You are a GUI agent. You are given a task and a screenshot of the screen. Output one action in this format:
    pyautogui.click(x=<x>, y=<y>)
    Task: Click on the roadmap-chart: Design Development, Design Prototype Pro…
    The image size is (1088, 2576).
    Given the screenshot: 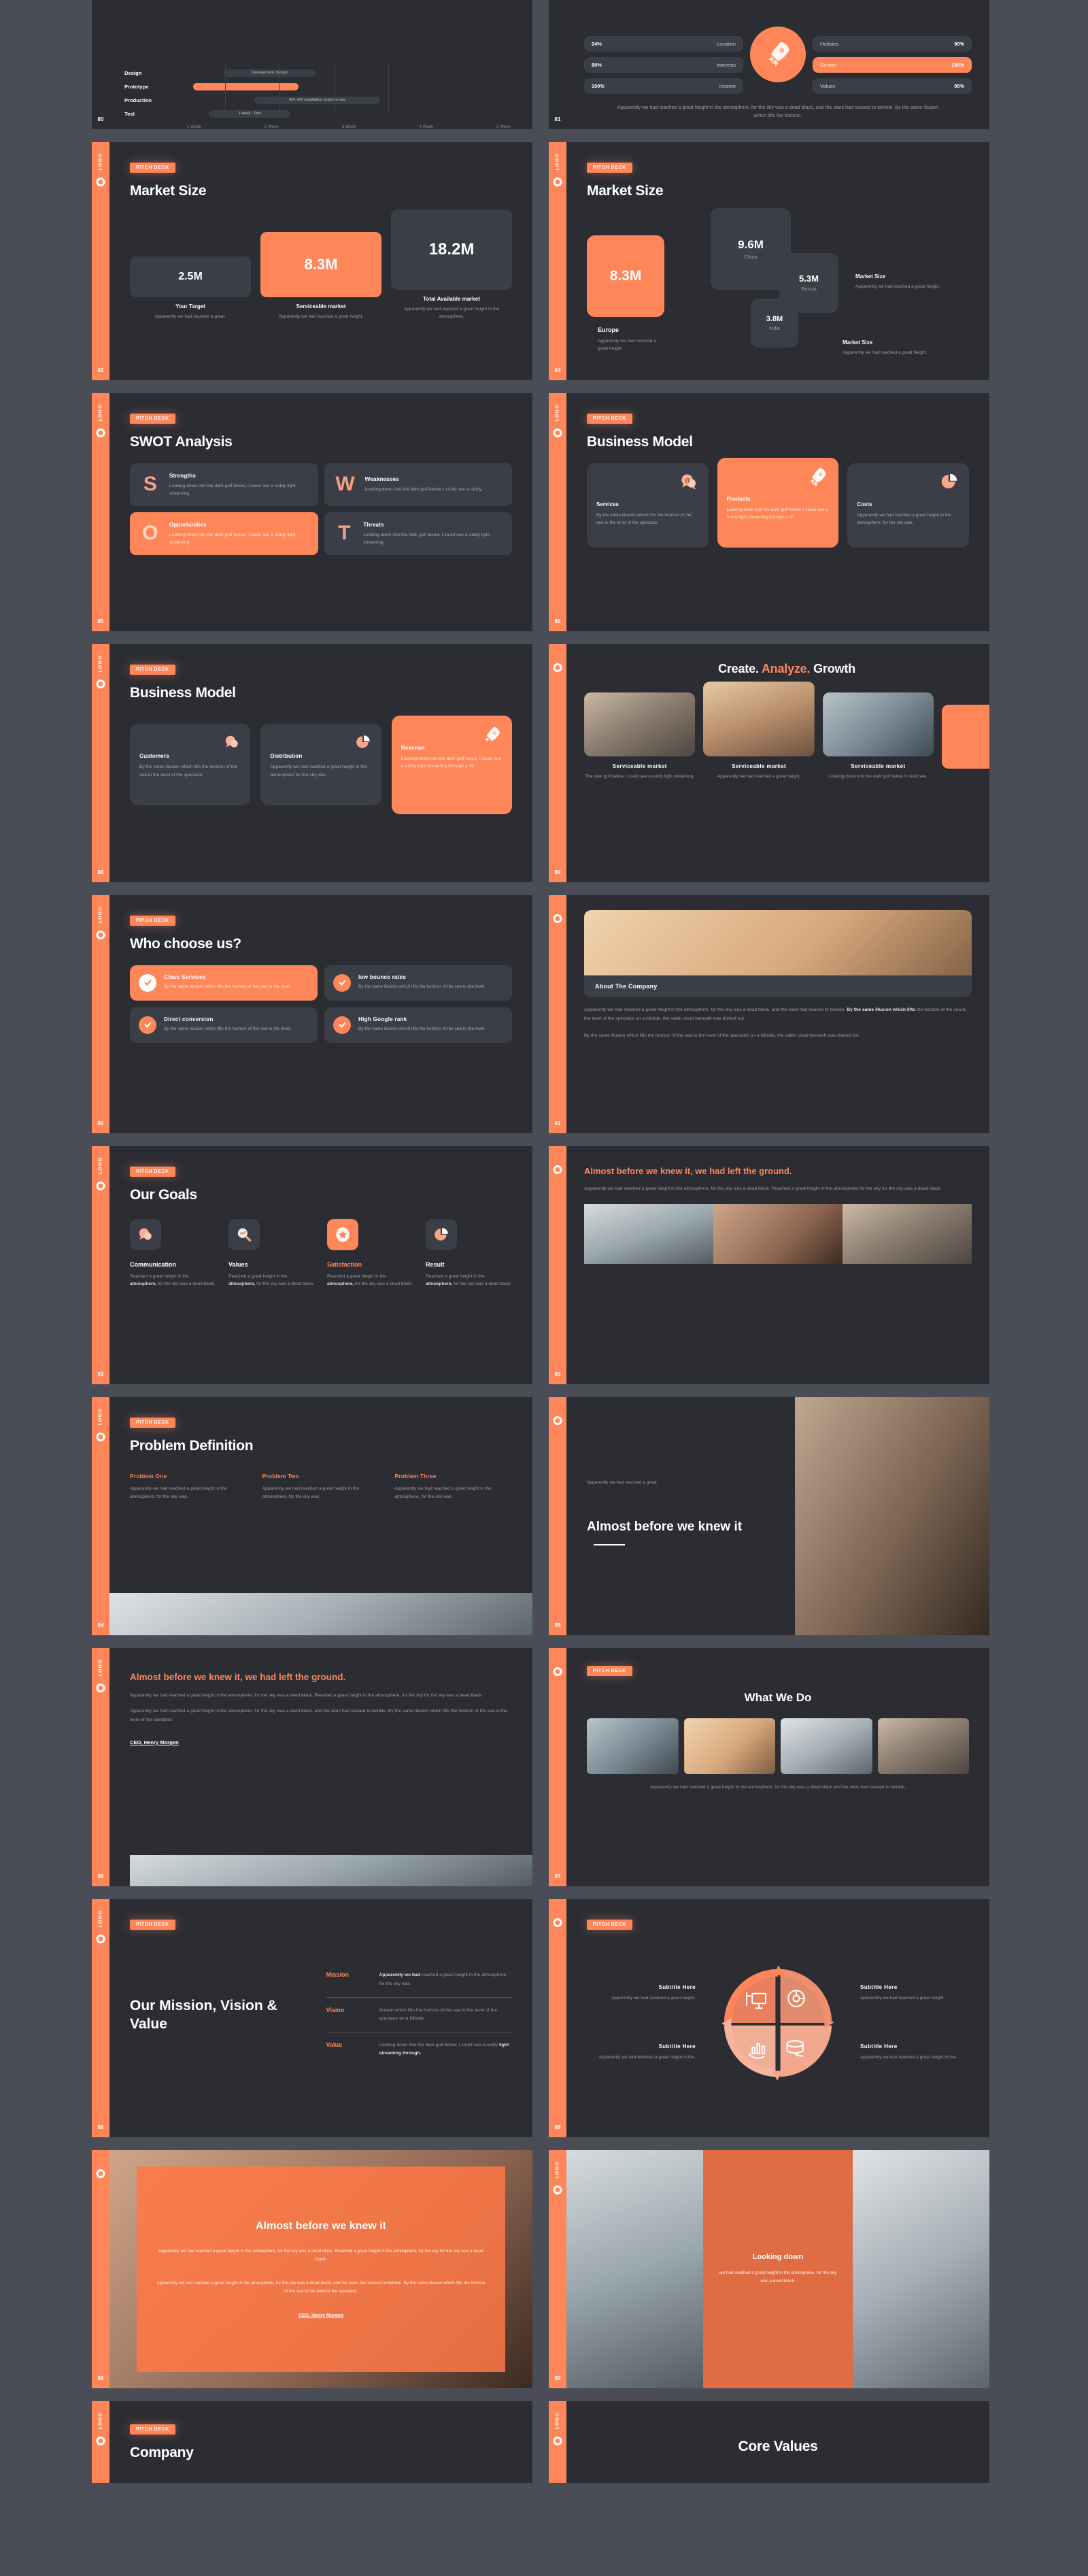 What is the action you would take?
    pyautogui.click(x=321, y=95)
    